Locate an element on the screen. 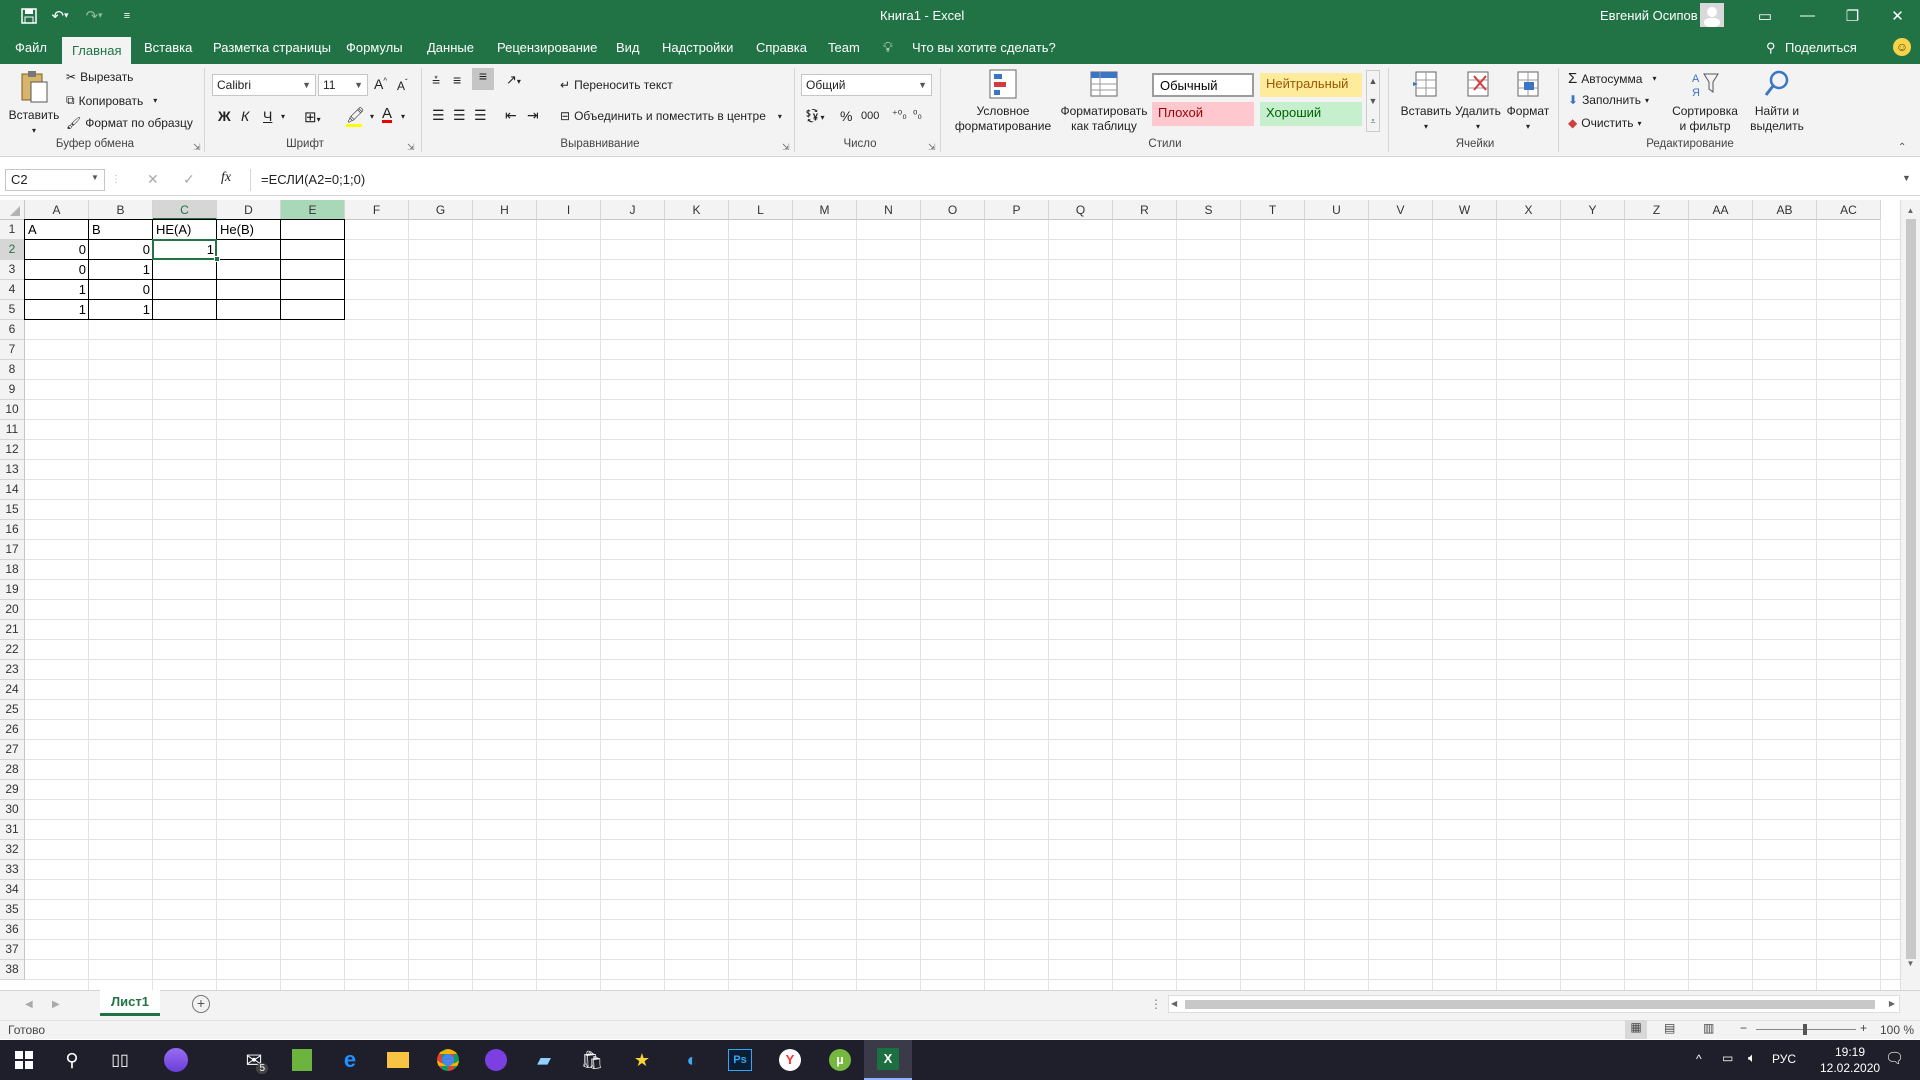 This screenshot has width=1920, height=1080. sheet-tab-1: Лист1 is located at coordinates (130, 1003).